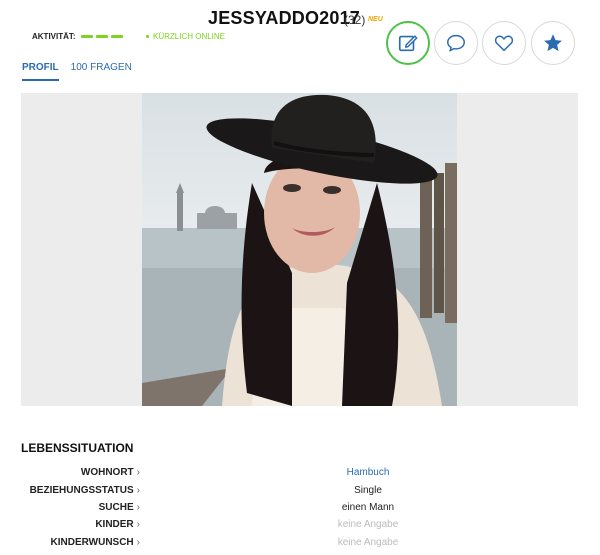  I want to click on tab-100-fragen: 100 FRAGEN, so click(101, 71).